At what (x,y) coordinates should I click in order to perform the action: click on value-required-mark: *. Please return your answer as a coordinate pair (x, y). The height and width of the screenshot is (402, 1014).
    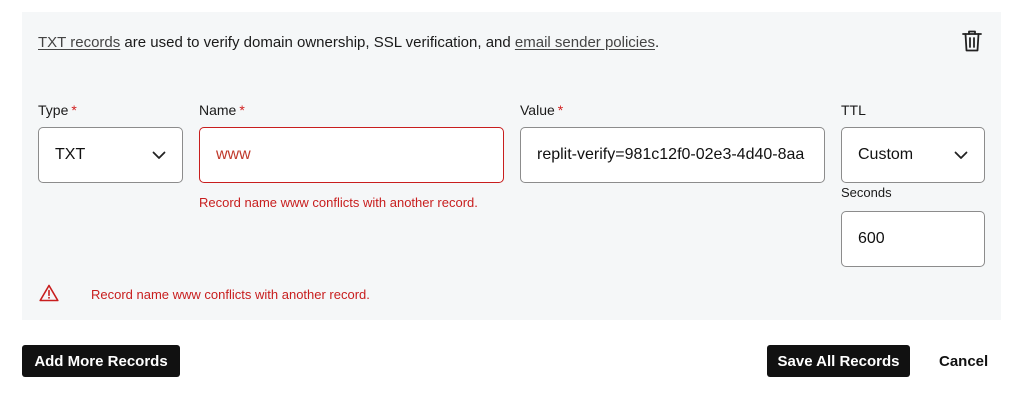
    Looking at the image, I should click on (560, 110).